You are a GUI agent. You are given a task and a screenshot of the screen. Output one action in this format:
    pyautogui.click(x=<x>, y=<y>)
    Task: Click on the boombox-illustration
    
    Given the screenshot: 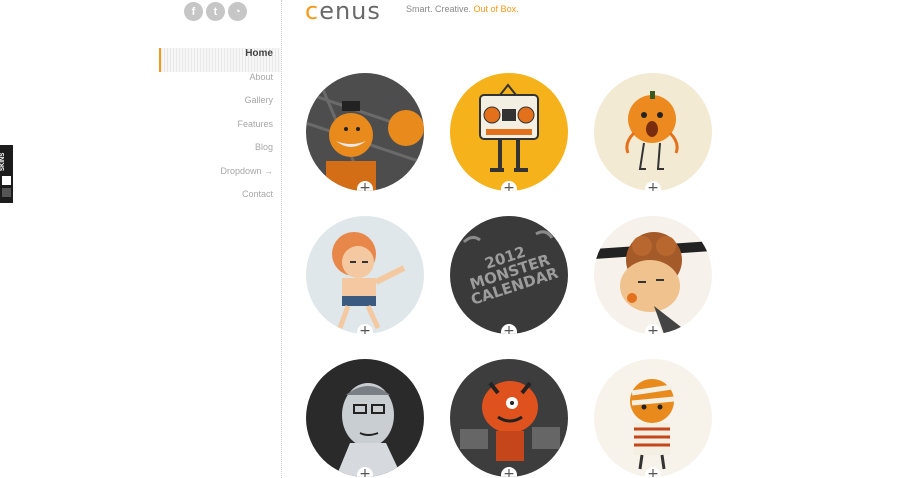 What is the action you would take?
    pyautogui.click(x=509, y=132)
    